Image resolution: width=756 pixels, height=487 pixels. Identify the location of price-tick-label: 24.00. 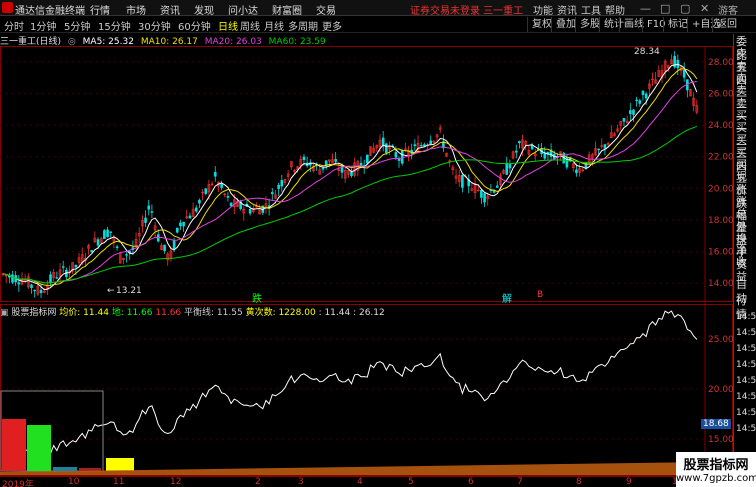
(720, 126).